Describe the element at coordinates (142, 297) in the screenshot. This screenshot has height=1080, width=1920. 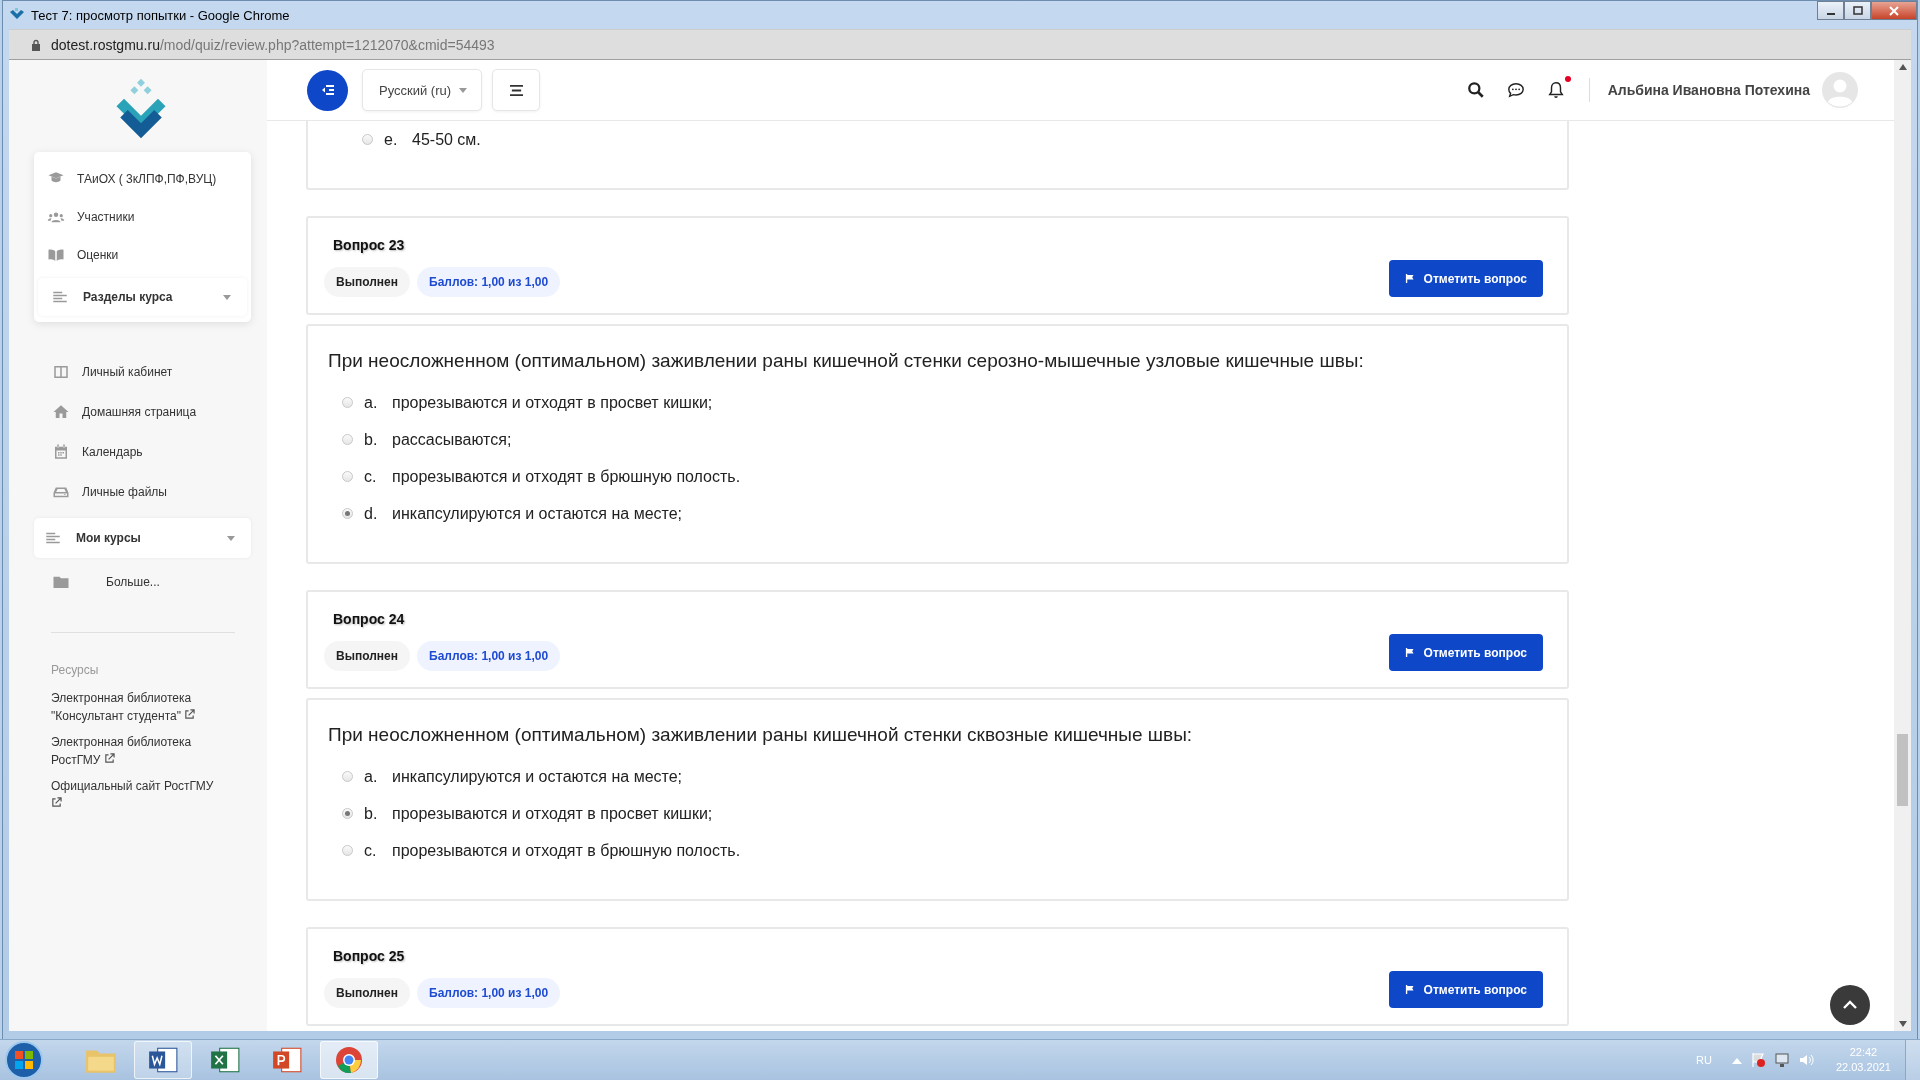
I see `course-sections-dropdown: Разделы курса` at that location.